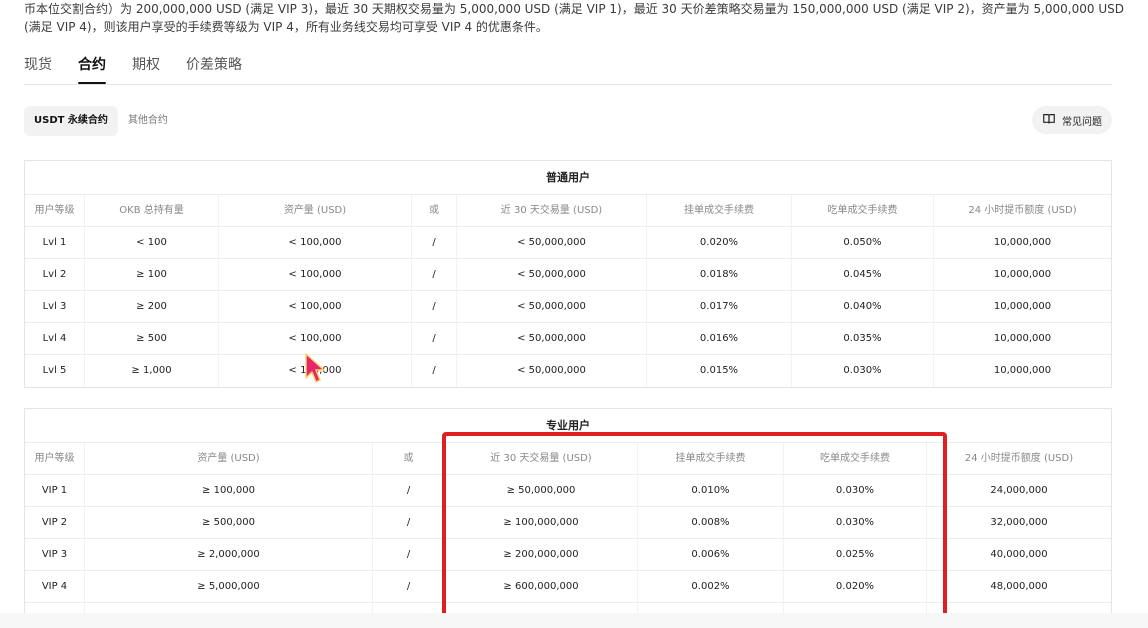 The image size is (1148, 628). What do you see at coordinates (711, 459) in the screenshot?
I see `pro-header-cell: 挂单成交手续费` at bounding box center [711, 459].